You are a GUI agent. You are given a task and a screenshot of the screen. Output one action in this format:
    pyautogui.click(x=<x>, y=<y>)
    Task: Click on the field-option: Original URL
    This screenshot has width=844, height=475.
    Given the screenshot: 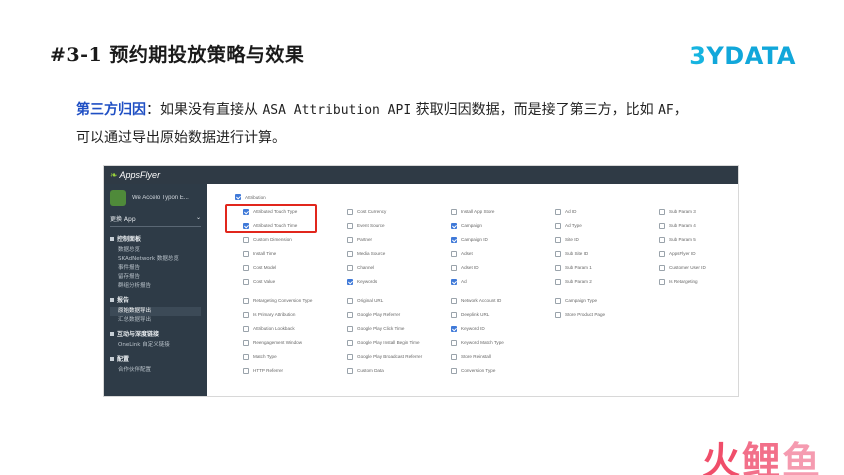 What is the action you would take?
    pyautogui.click(x=365, y=300)
    